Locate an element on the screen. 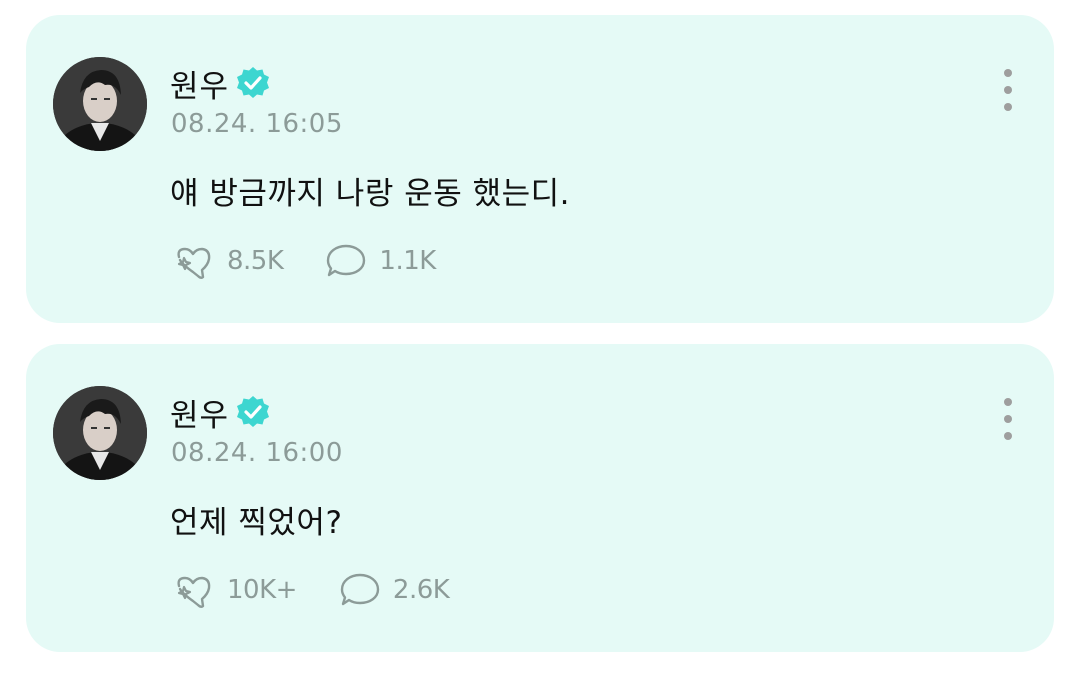 The image size is (1080, 673). post-timestamp: 08.24. 16:00 is located at coordinates (257, 453).